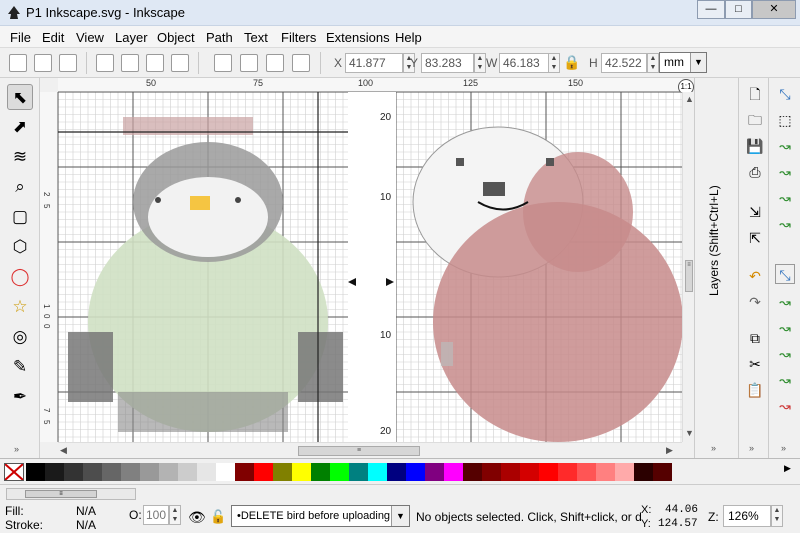  Describe the element at coordinates (755, 338) in the screenshot. I see `copy-icon: ⧉` at that location.